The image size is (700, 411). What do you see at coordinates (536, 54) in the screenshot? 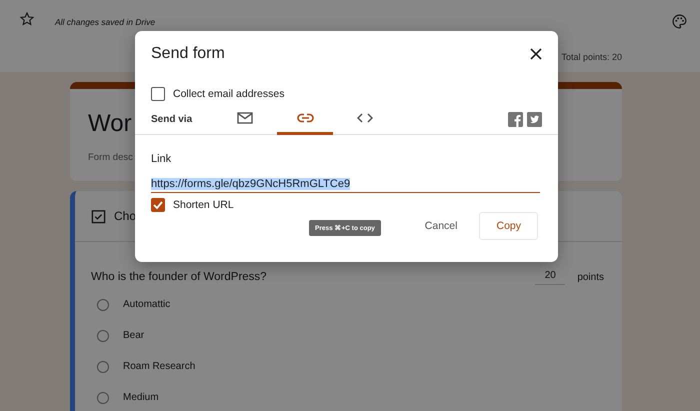
I see `close-icon` at bounding box center [536, 54].